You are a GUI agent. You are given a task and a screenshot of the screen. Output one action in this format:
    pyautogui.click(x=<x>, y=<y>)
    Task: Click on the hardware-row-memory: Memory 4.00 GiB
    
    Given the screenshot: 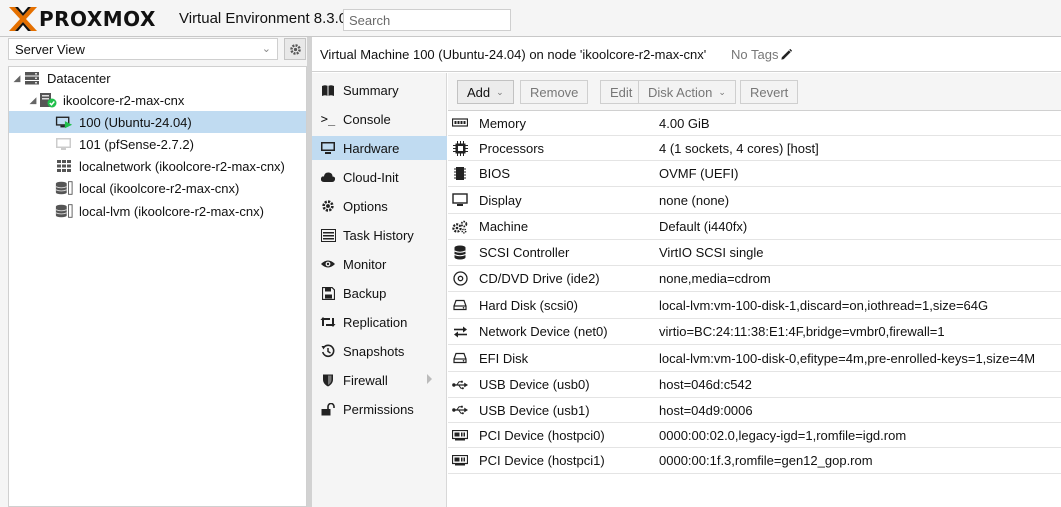 What is the action you would take?
    pyautogui.click(x=754, y=123)
    